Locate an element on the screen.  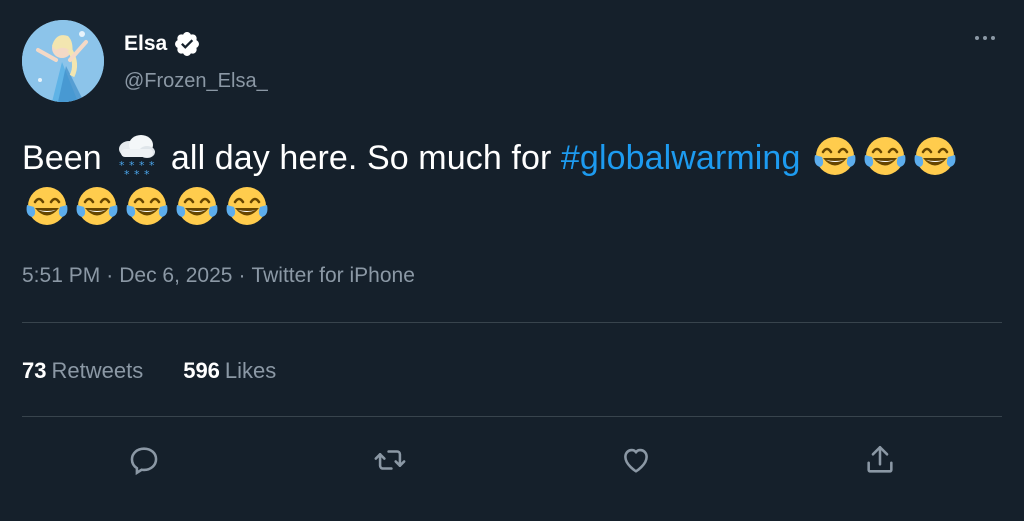
like-button is located at coordinates (636, 460).